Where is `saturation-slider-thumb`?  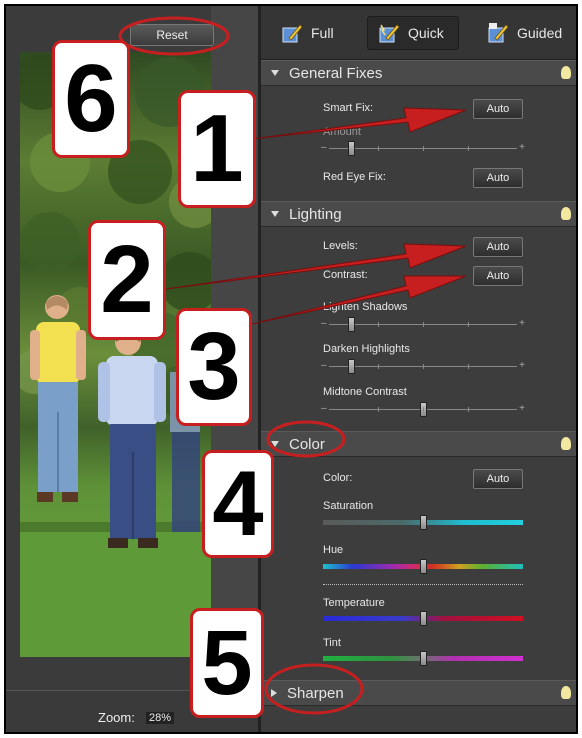 saturation-slider-thumb is located at coordinates (423, 522).